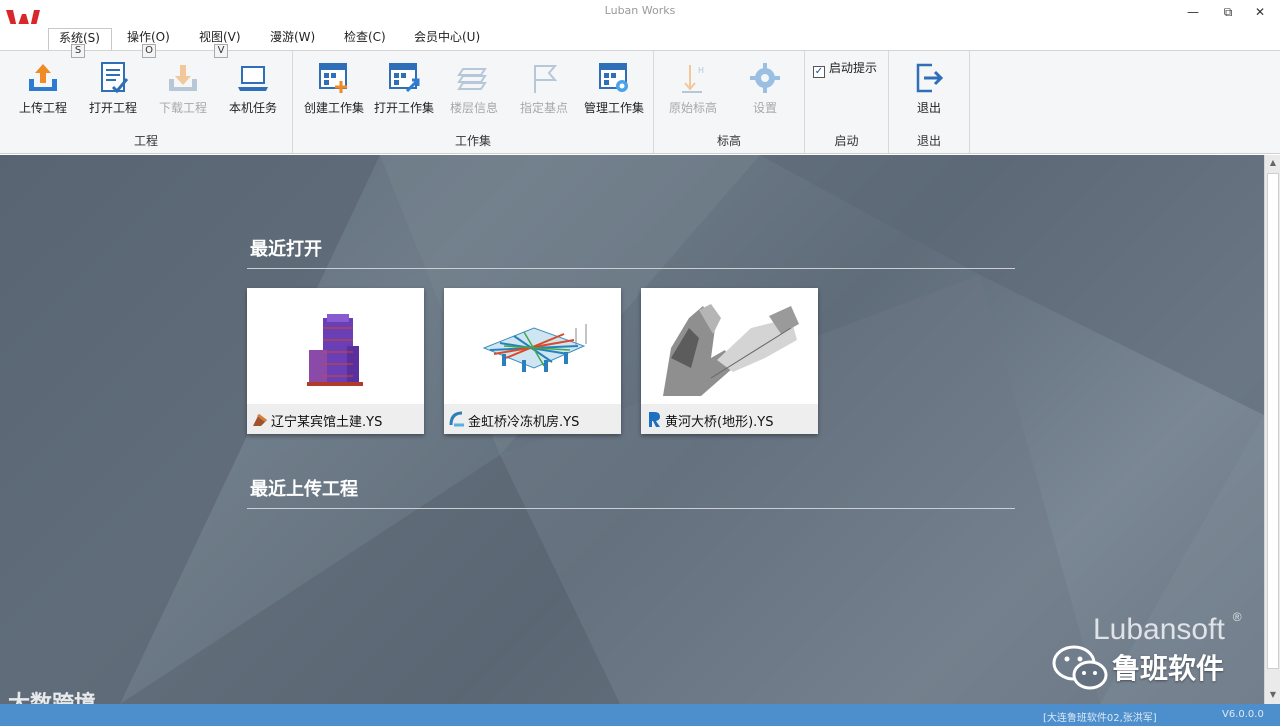 The image size is (1280, 726). I want to click on elevation-icon: H, so click(693, 79).